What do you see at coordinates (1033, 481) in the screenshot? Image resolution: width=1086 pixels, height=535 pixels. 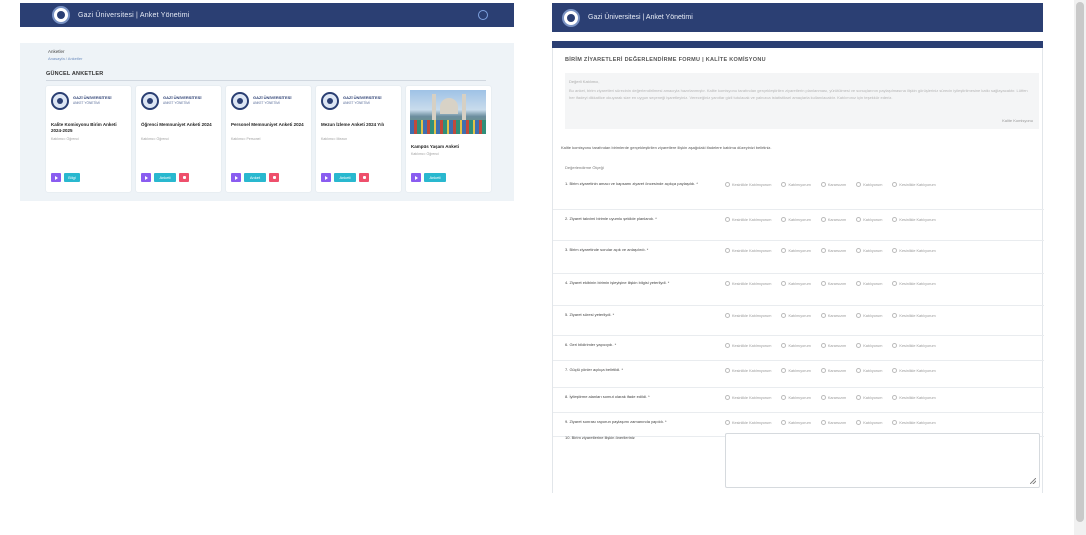 I see `resize-handle-icon` at bounding box center [1033, 481].